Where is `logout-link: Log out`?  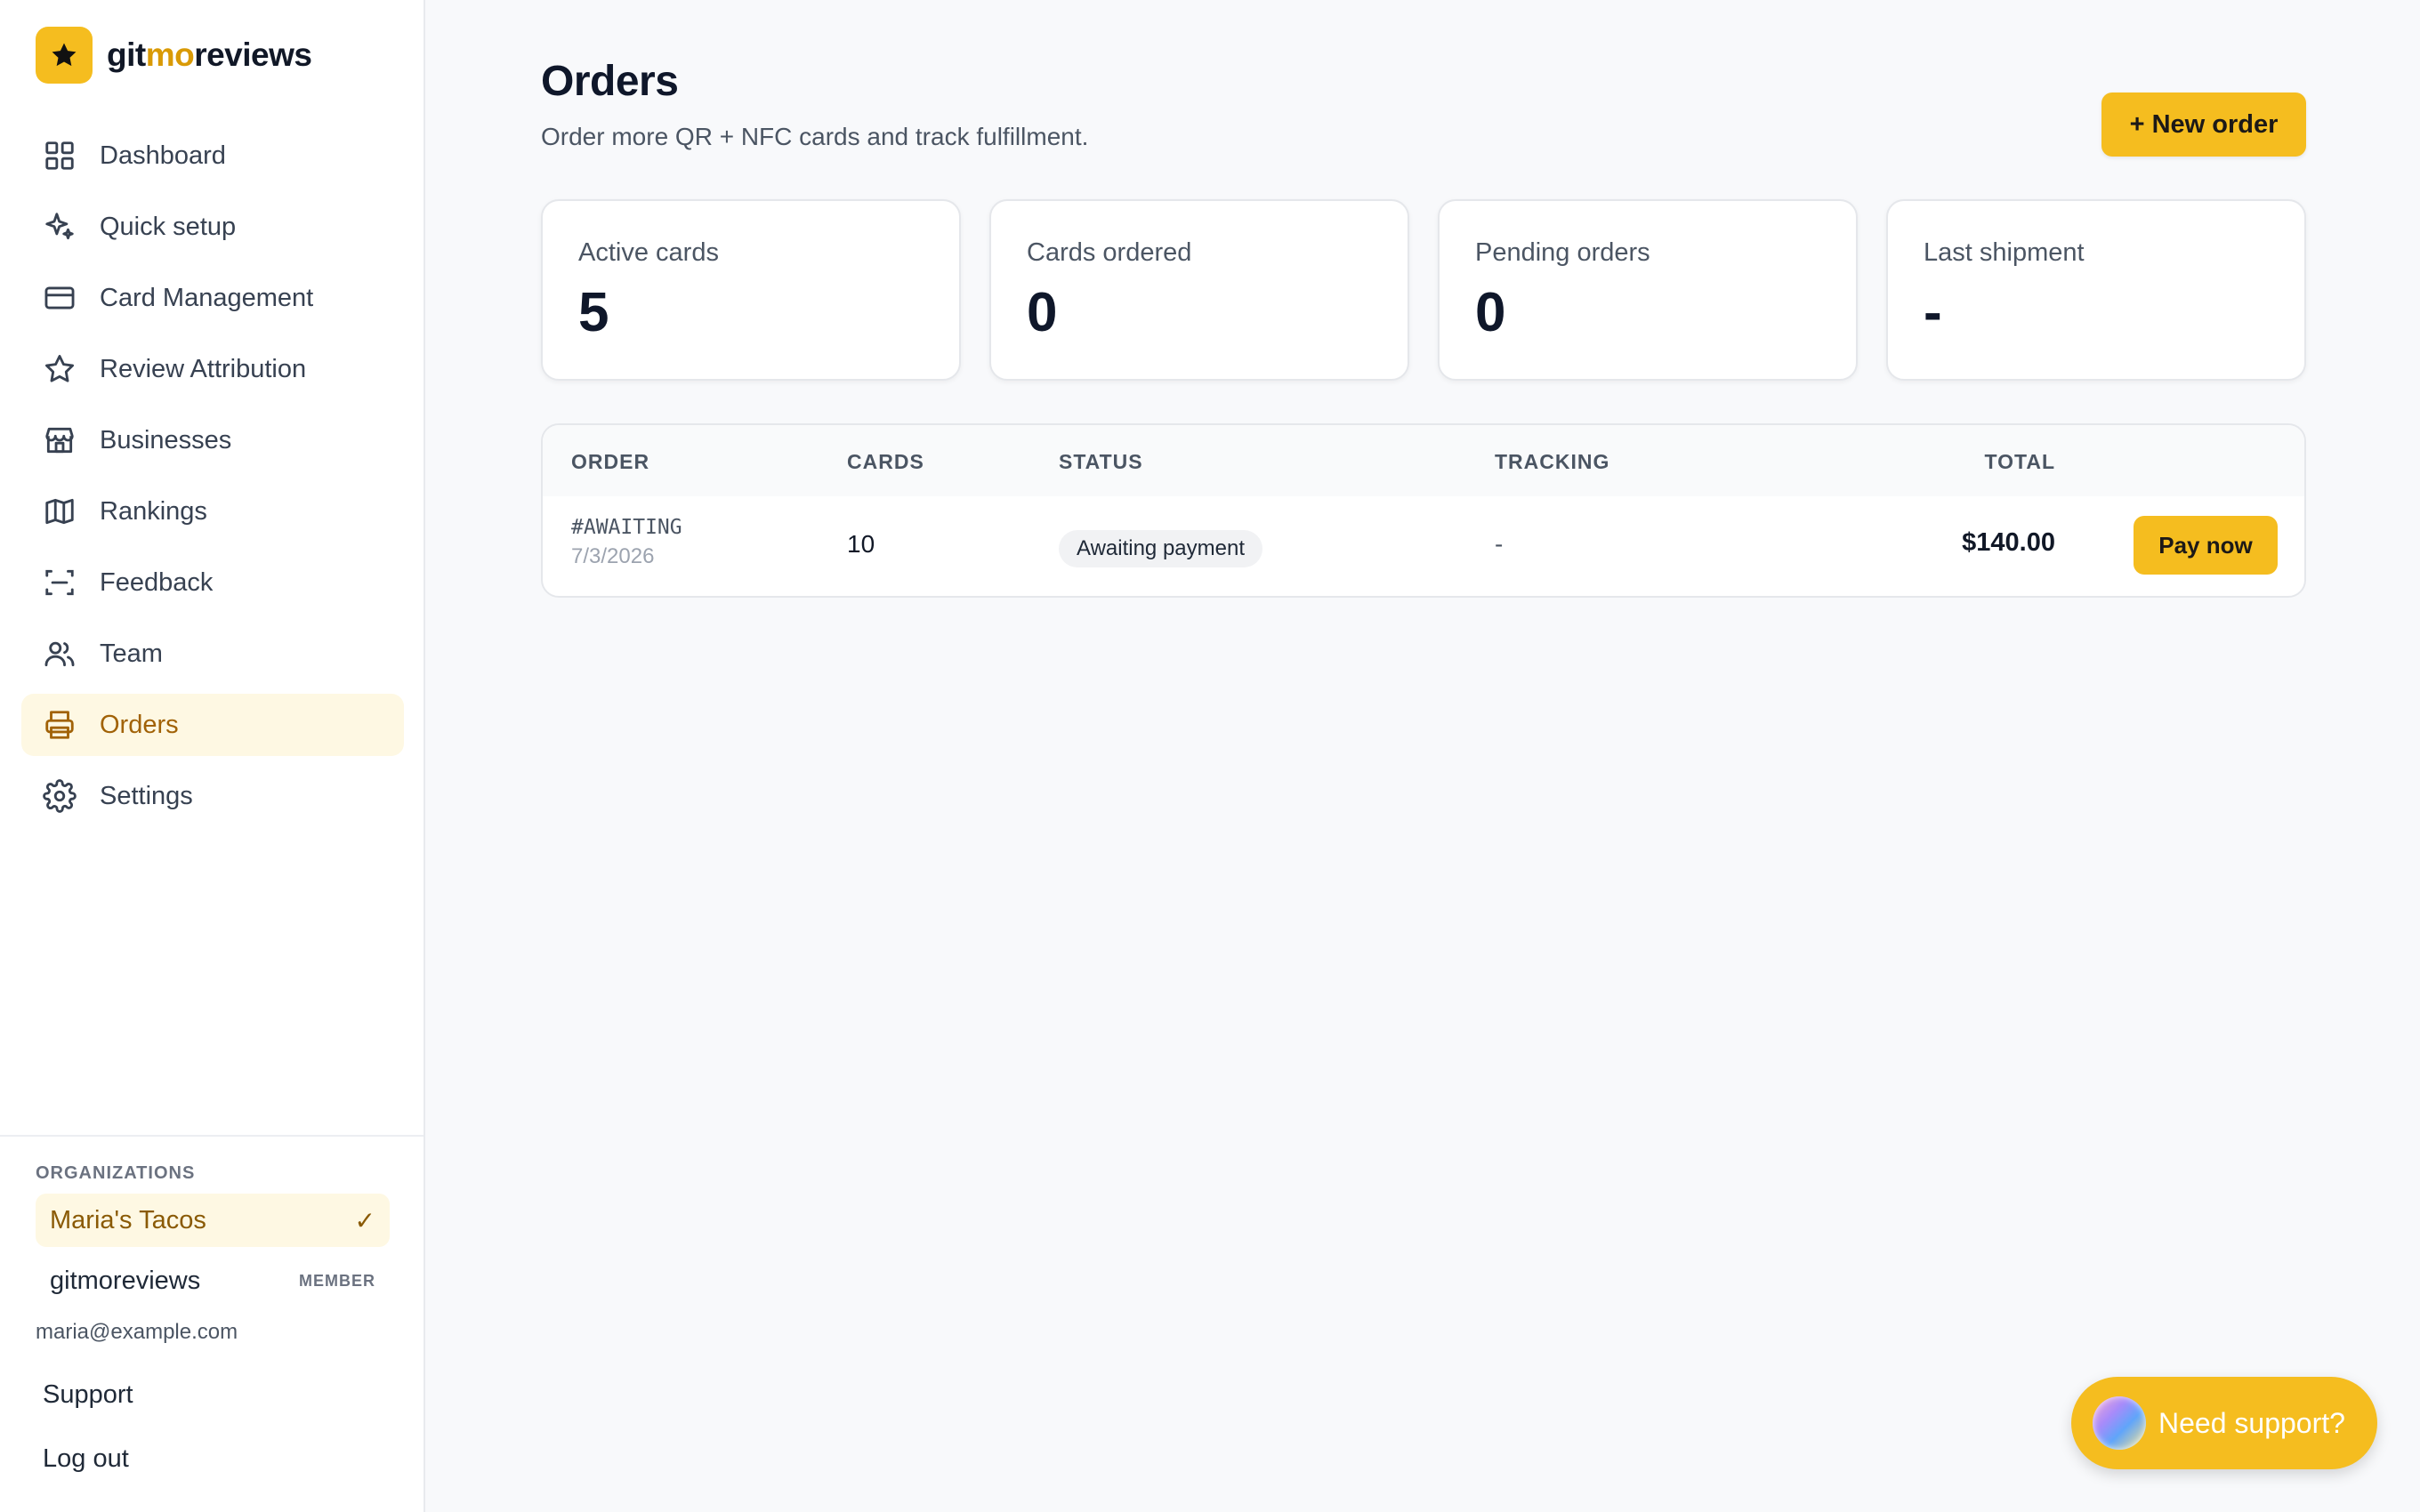
logout-link: Log out is located at coordinates (86, 1459).